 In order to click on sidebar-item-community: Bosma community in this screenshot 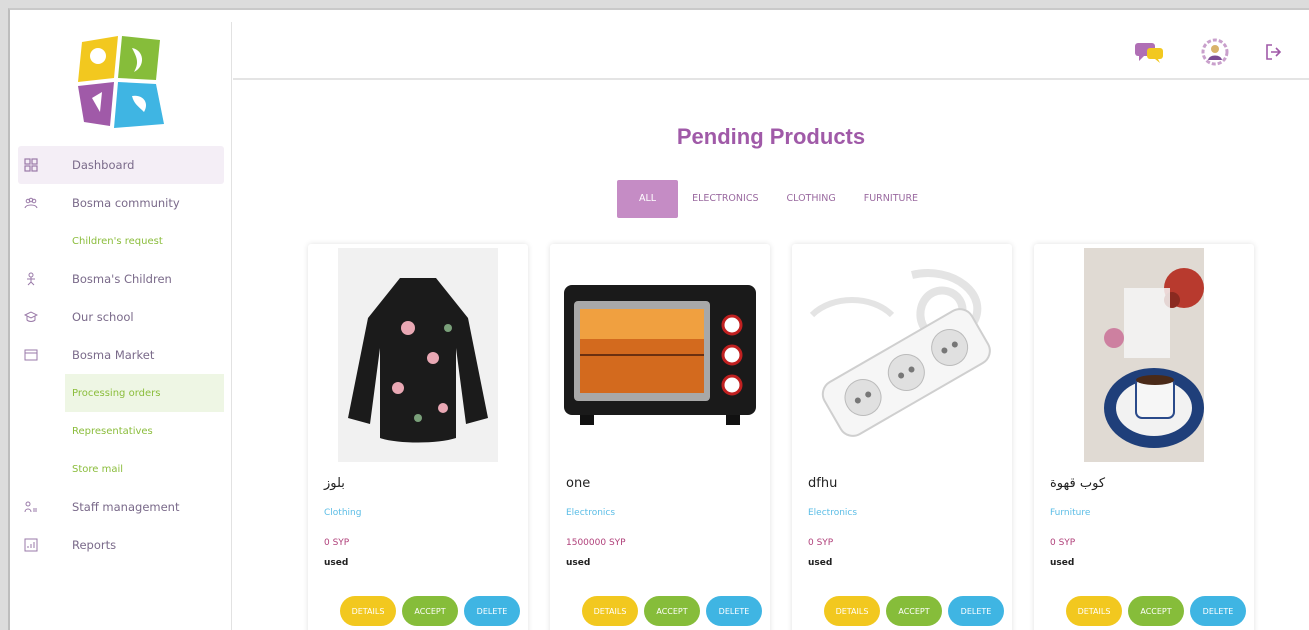, I will do `click(121, 203)`.